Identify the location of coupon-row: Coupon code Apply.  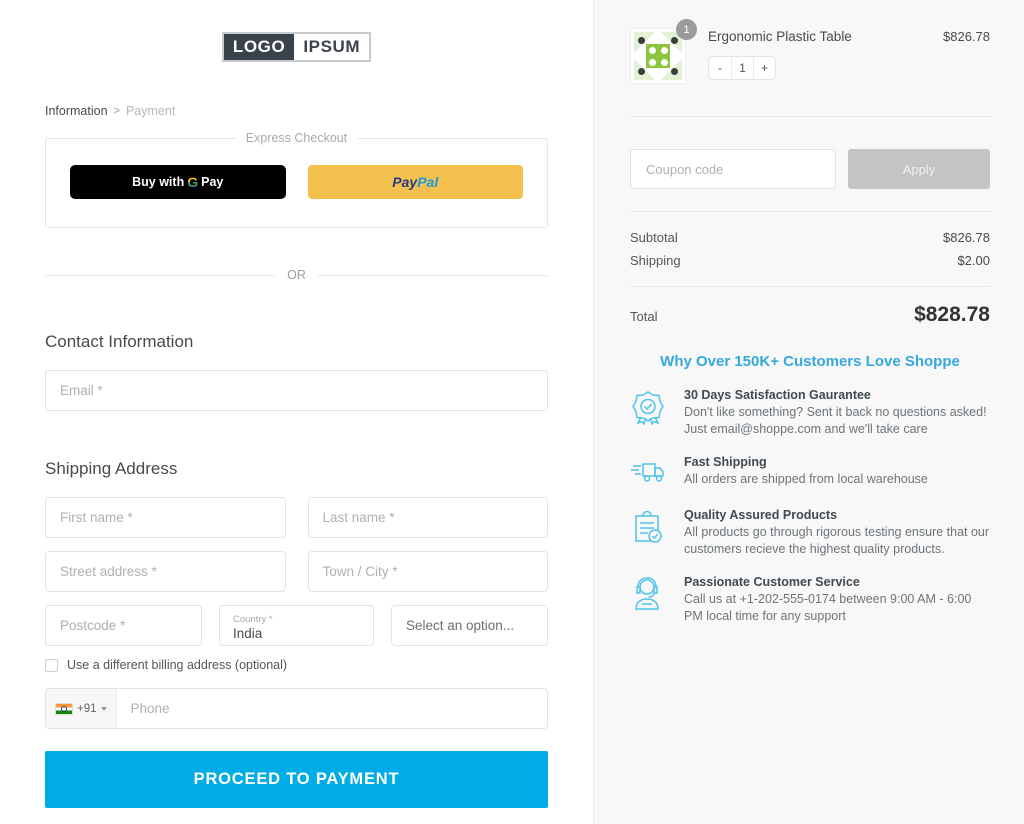
(810, 169).